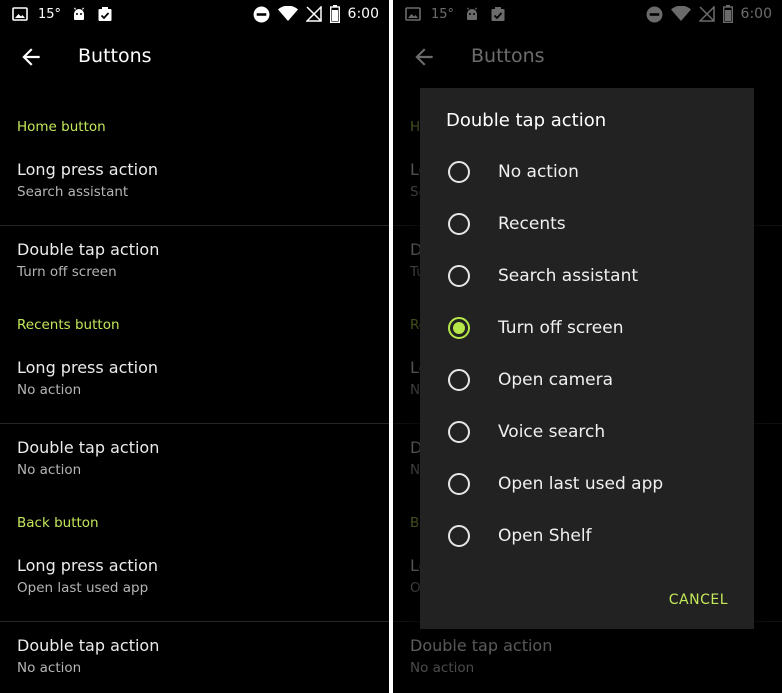 The image size is (782, 693). What do you see at coordinates (58, 523) in the screenshot?
I see `section-header-back: Back button` at bounding box center [58, 523].